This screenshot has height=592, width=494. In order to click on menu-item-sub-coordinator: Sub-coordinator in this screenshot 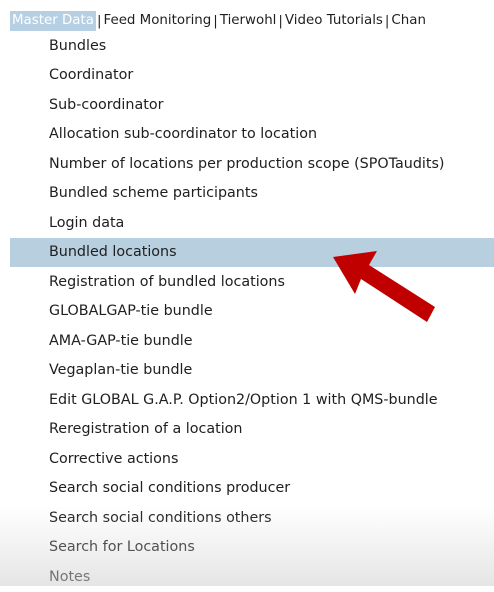, I will do `click(252, 105)`.